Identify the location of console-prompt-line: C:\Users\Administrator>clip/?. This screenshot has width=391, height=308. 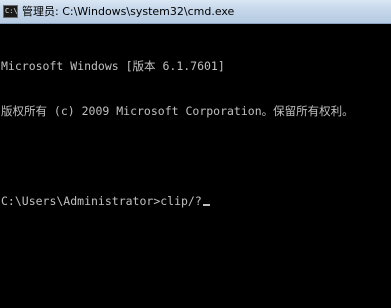
(196, 201).